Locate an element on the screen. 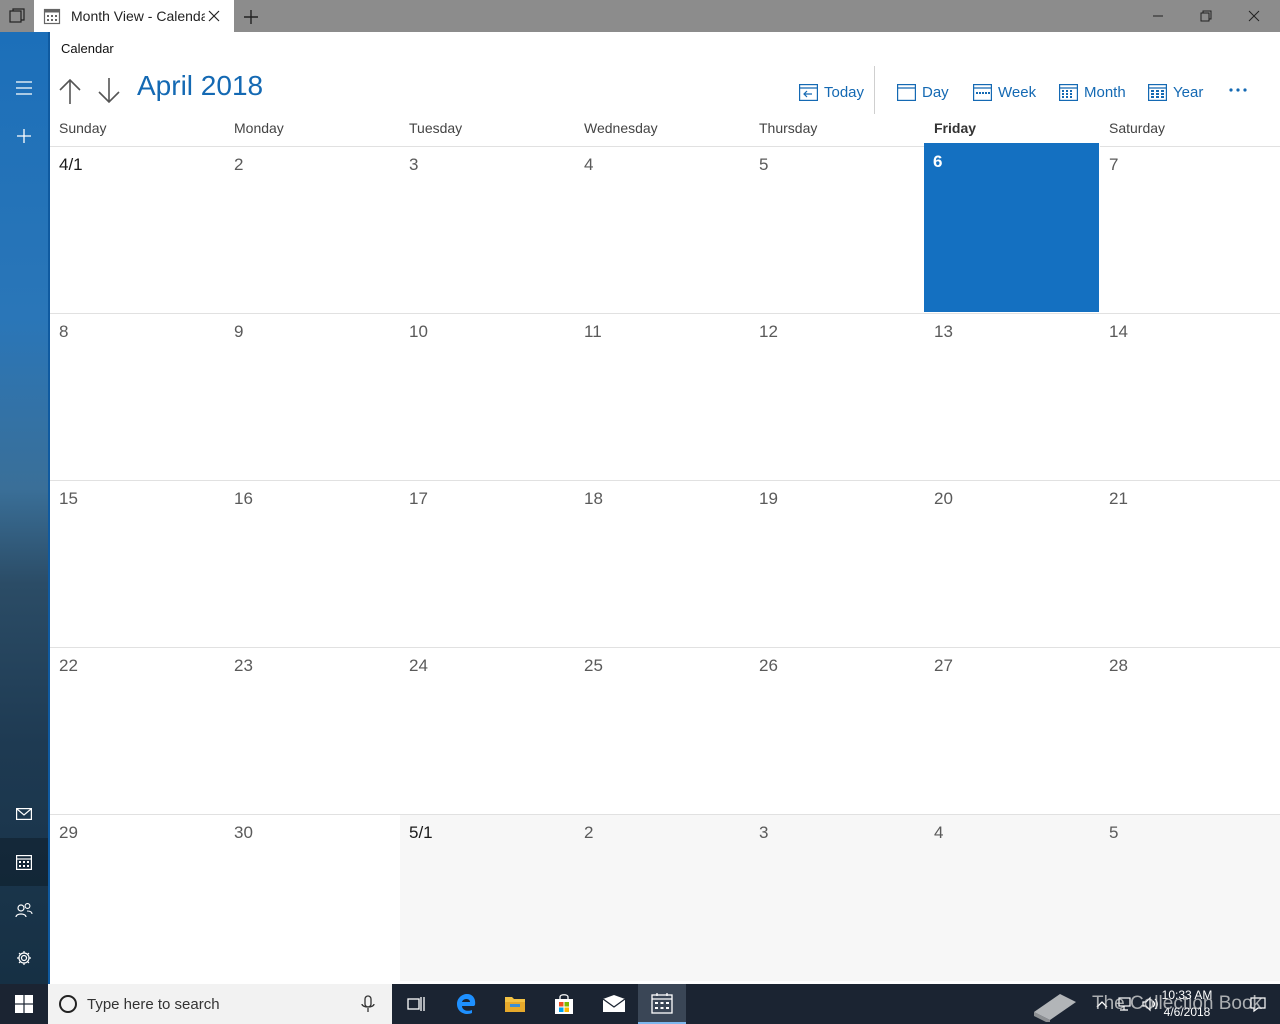 The width and height of the screenshot is (1280, 1024). day-cell: 16 is located at coordinates (312, 563).